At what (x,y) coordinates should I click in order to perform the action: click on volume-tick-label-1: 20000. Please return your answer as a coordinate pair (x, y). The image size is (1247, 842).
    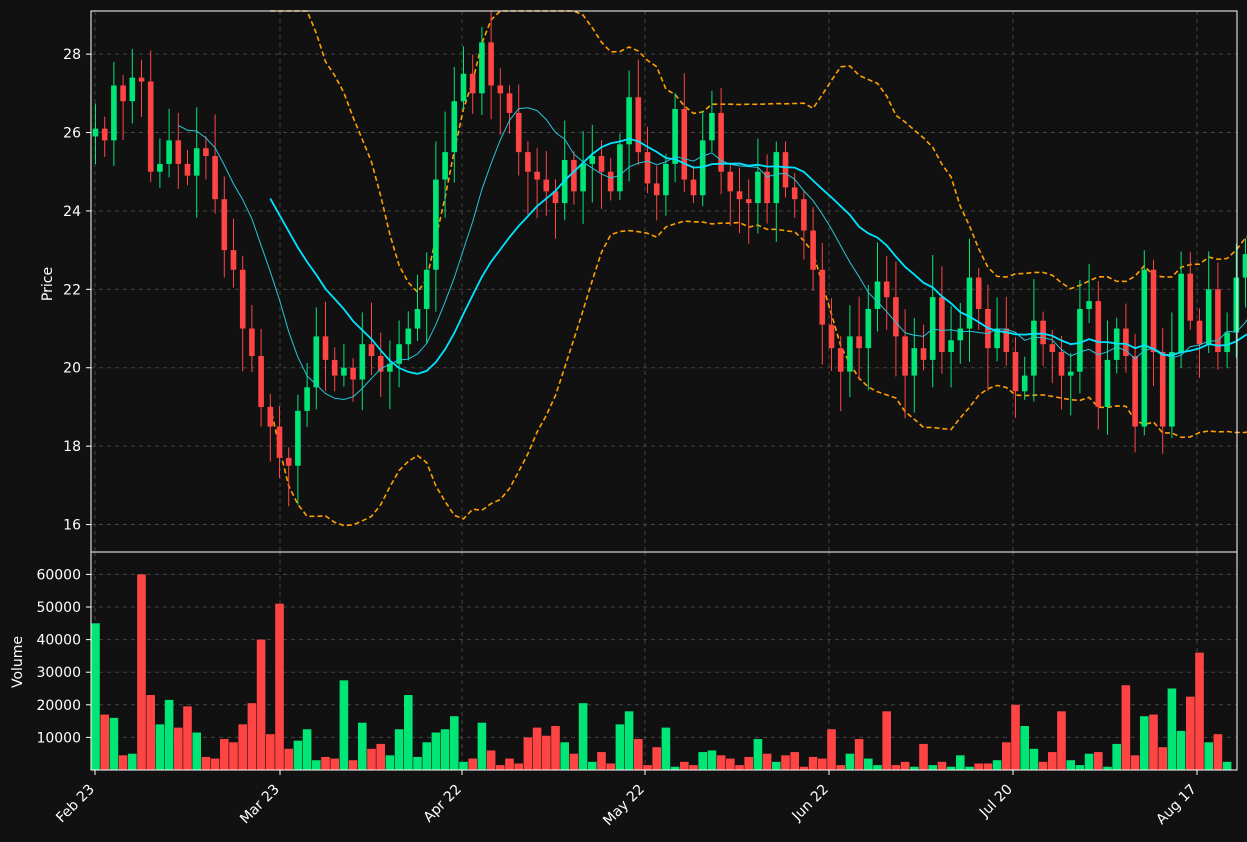
    Looking at the image, I should click on (58, 706).